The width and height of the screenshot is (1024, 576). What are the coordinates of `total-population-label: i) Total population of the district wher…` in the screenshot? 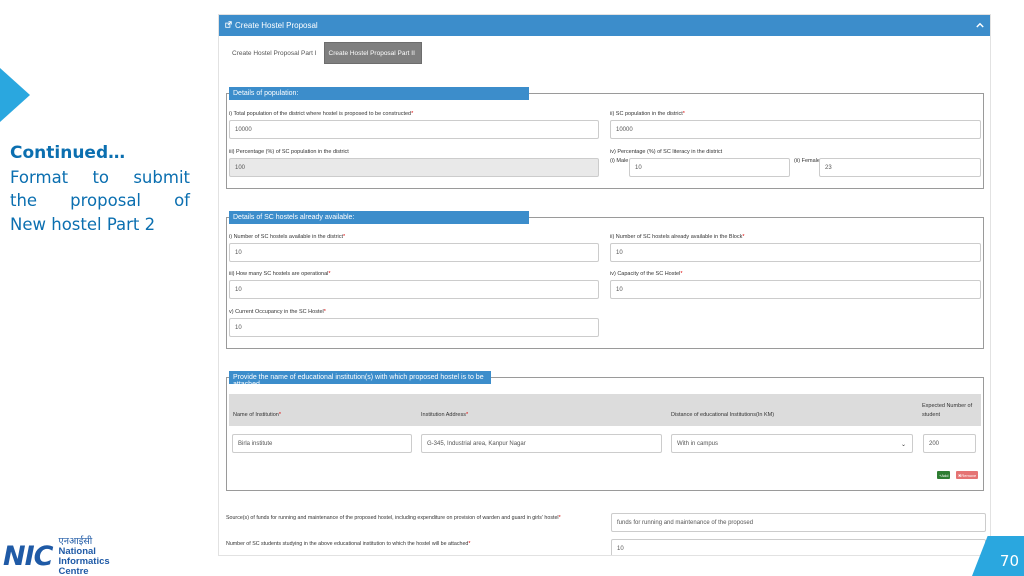 It's located at (321, 114).